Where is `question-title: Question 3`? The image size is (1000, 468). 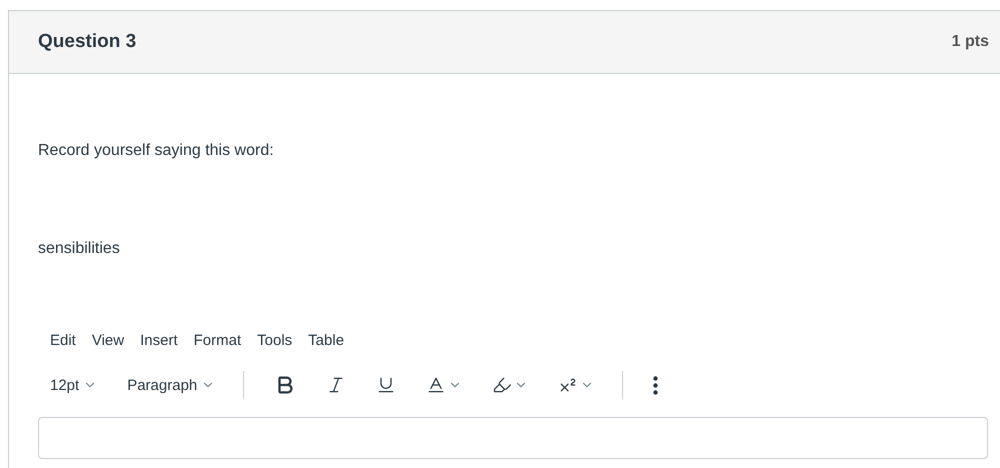 question-title: Question 3 is located at coordinates (87, 42).